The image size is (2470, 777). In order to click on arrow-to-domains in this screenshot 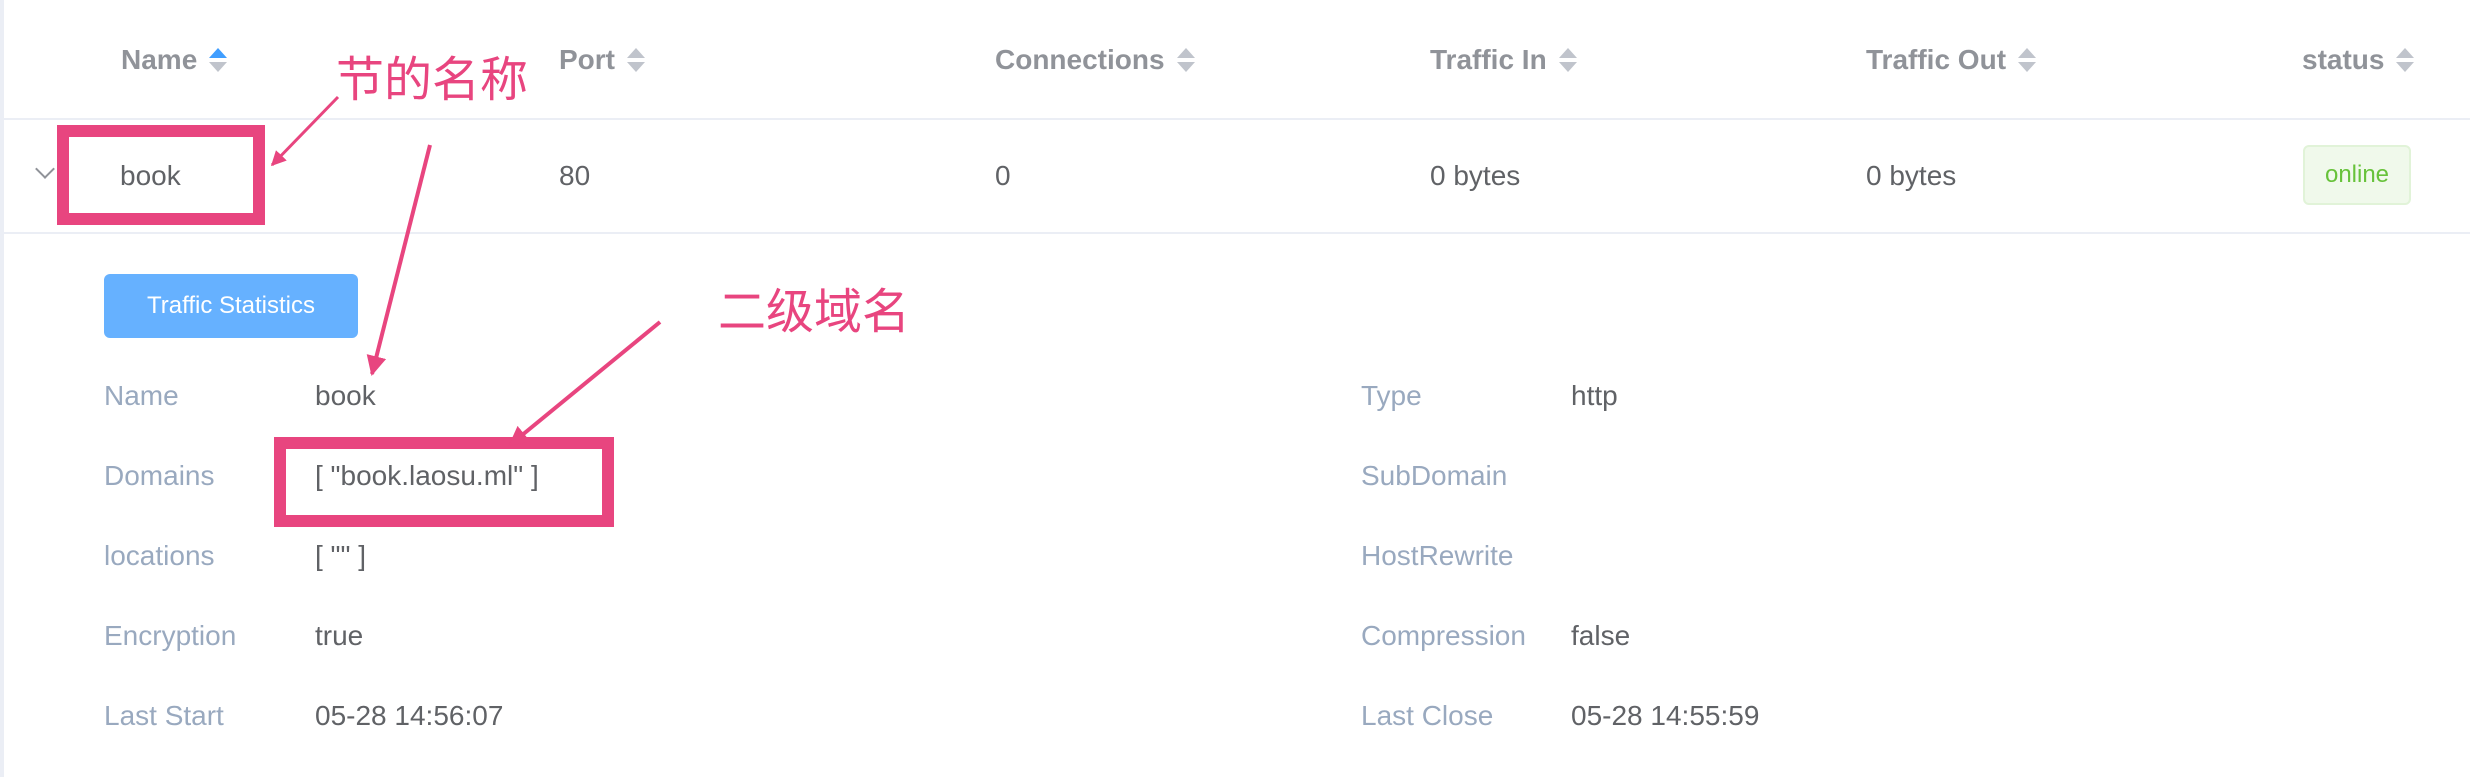, I will do `click(585, 383)`.